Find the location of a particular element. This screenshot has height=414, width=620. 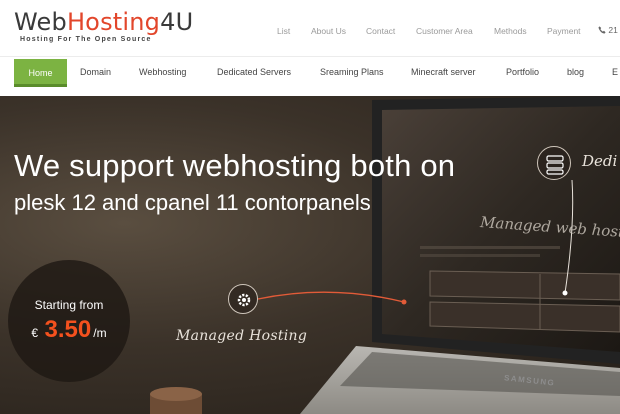

top-link-about-us: About Us is located at coordinates (328, 31).